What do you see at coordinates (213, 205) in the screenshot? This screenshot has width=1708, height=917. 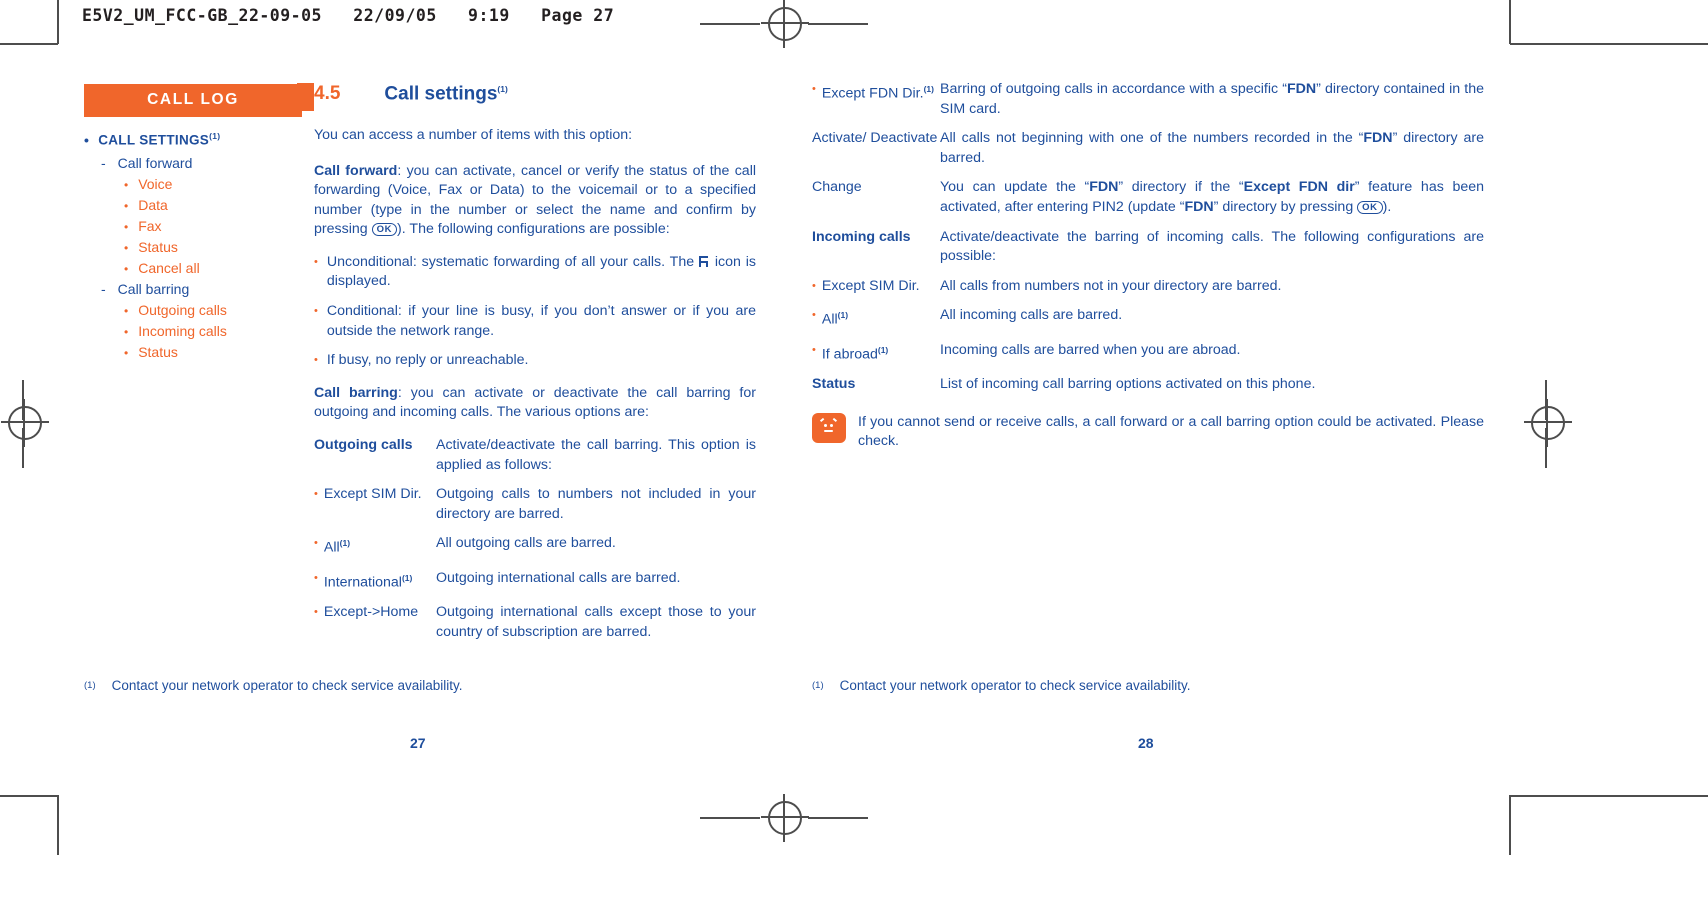 I see `sidebar-item-data: • Data` at bounding box center [213, 205].